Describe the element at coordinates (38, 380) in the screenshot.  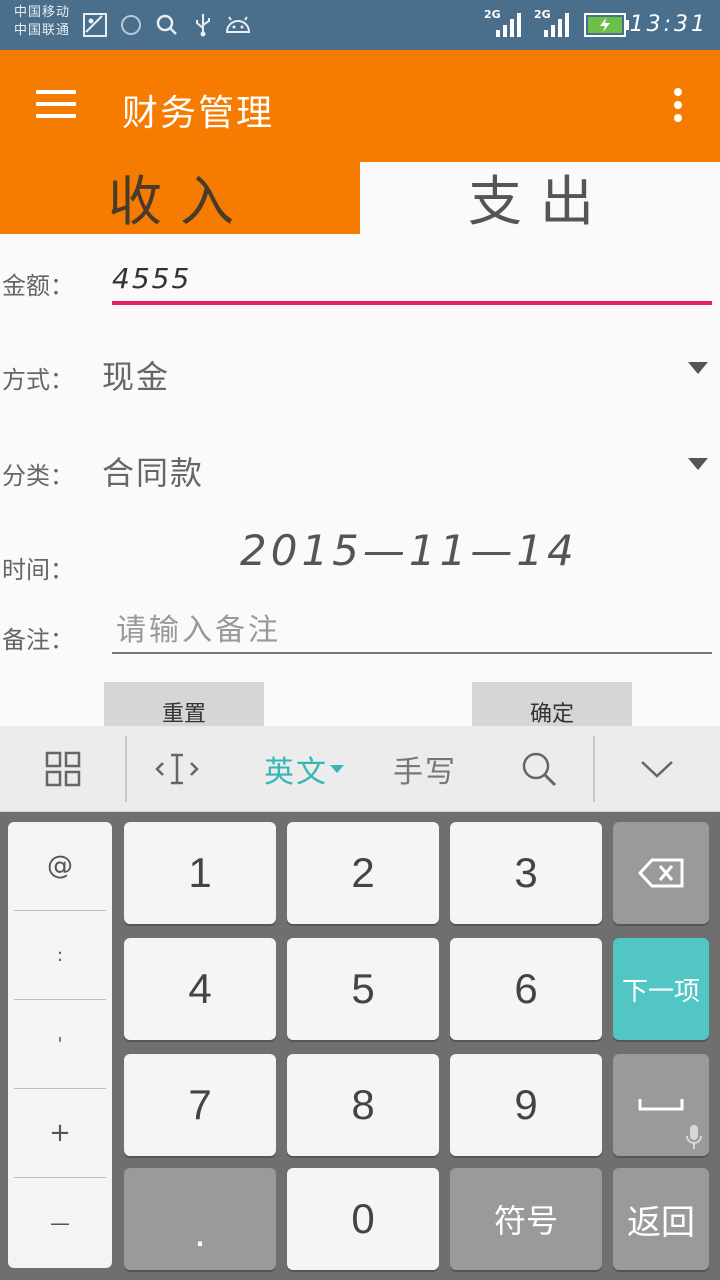
I see `method-label: 方式：` at that location.